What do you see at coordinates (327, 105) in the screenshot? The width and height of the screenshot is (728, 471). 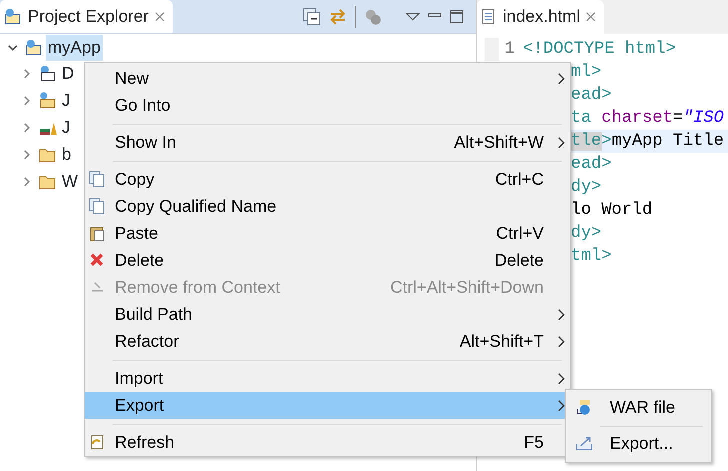 I see `menu-item: Go Into` at bounding box center [327, 105].